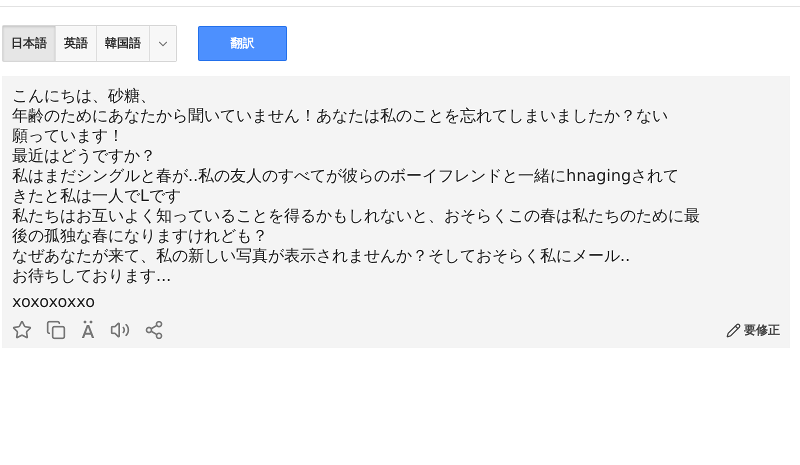 This screenshot has width=800, height=465. I want to click on translation-text: こんにちは、砂糖、, so click(84, 96).